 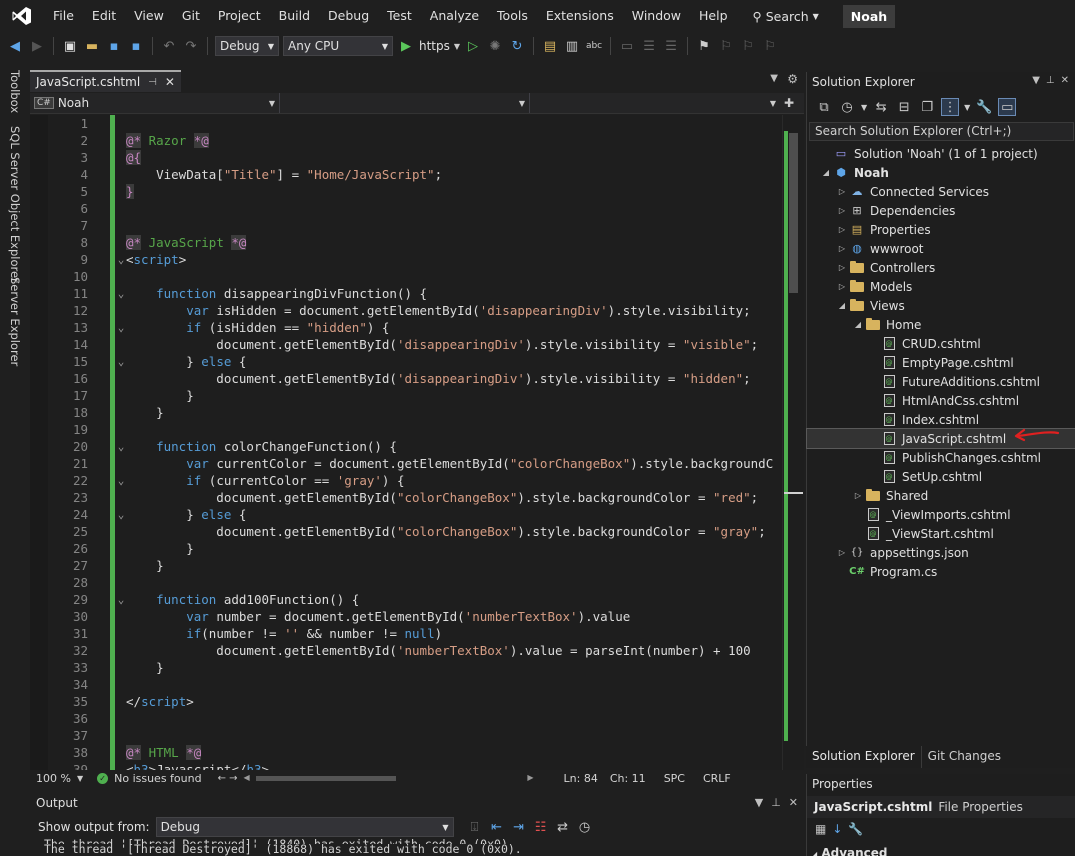 I want to click on horizontal-scrollbar-thumb, so click(x=325, y=778).